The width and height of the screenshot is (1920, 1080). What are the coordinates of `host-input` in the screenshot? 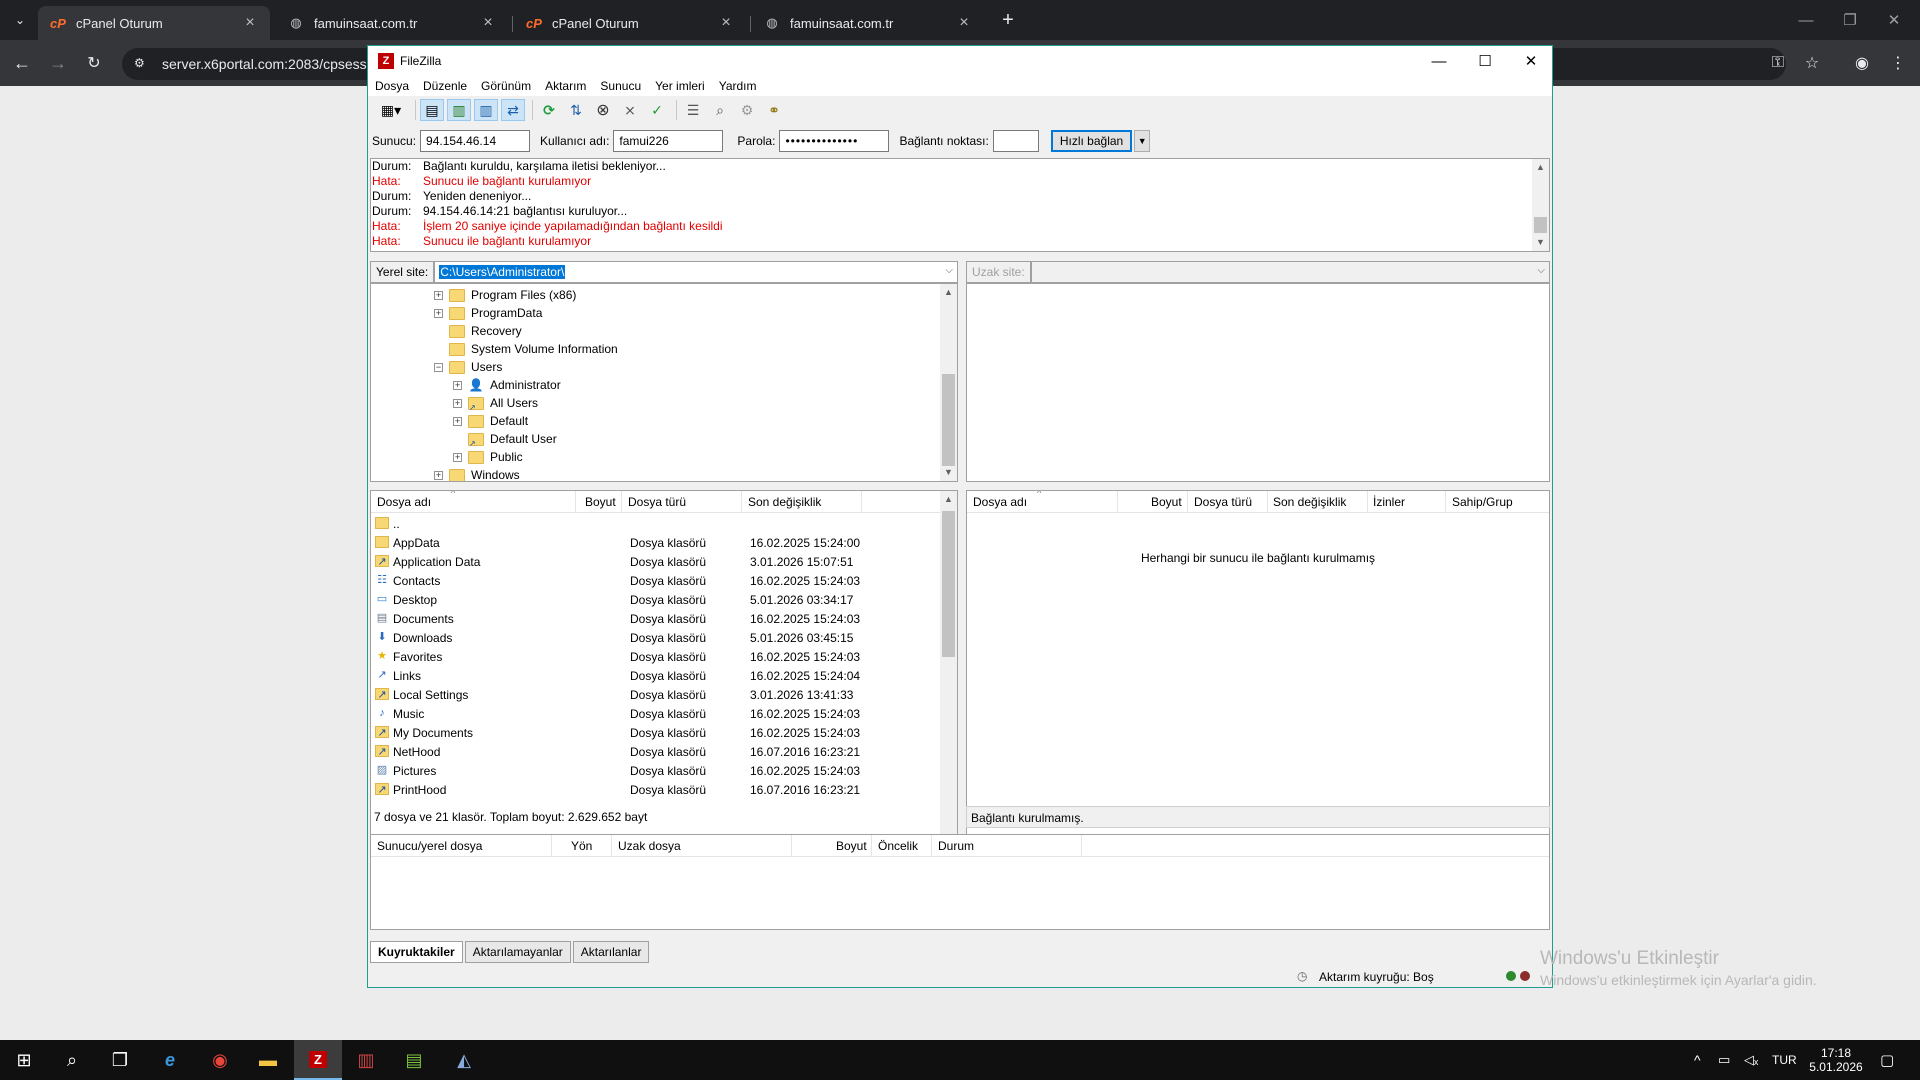 It's located at (475, 141).